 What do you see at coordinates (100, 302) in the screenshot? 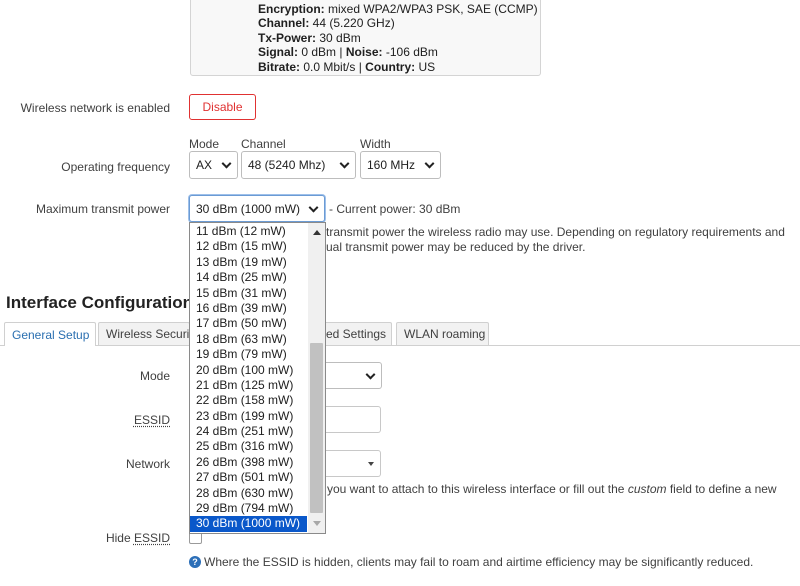
I see `interface-configuration-title: Interface Configuration` at bounding box center [100, 302].